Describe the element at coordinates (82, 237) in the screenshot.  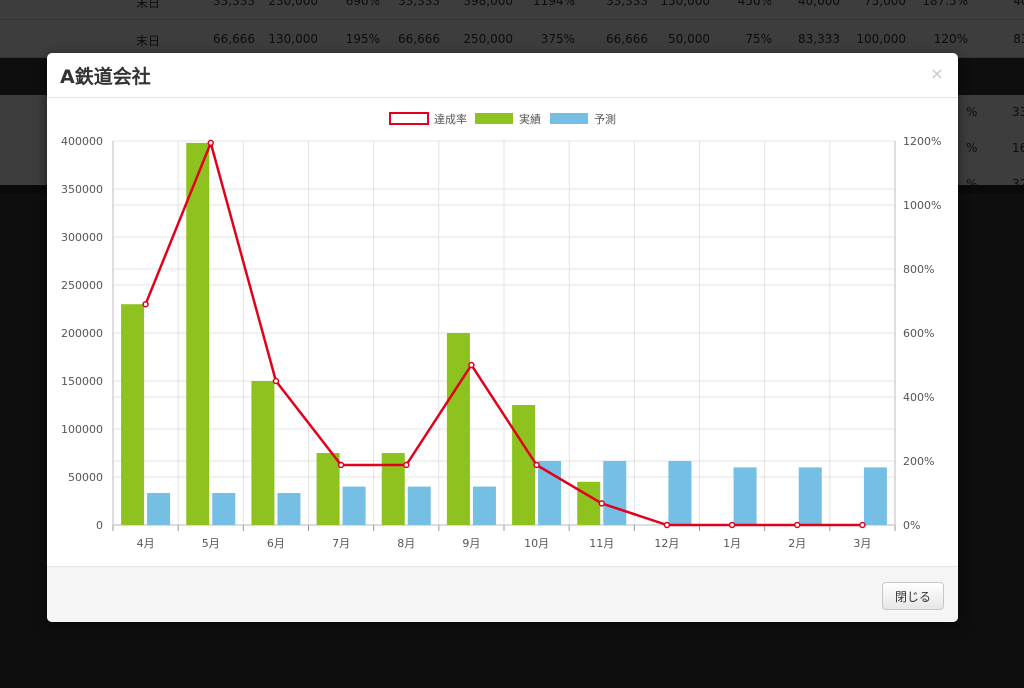
I see `left-axis-tick-label: 300000` at that location.